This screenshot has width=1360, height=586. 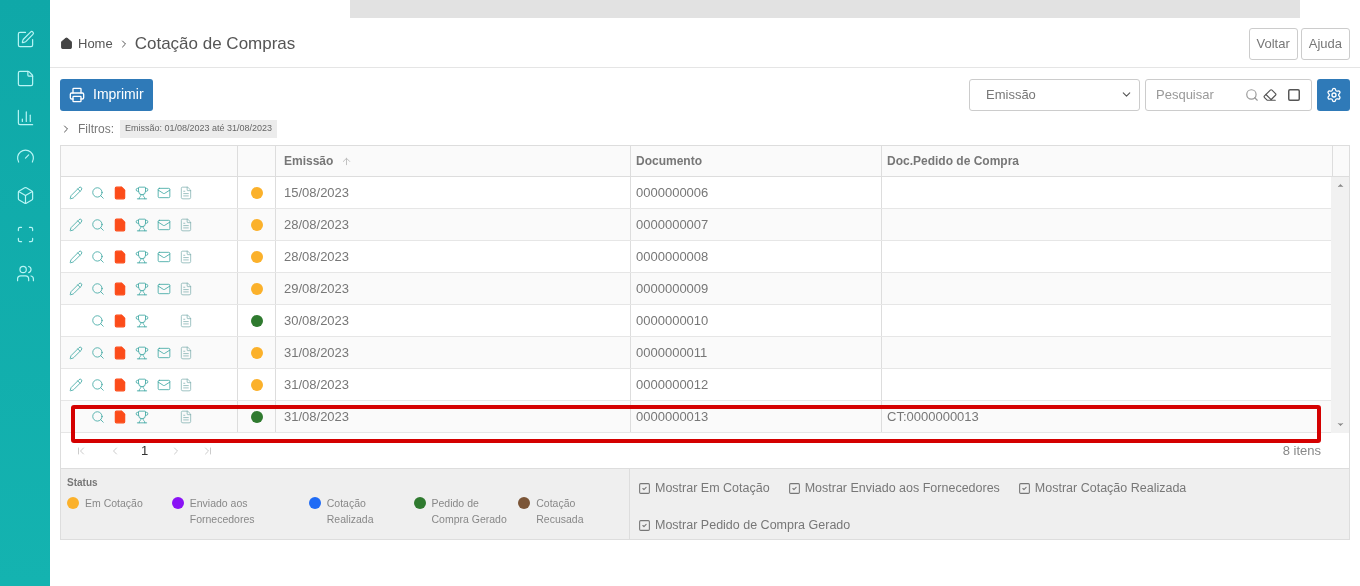 What do you see at coordinates (893, 488) in the screenshot?
I see `status-filter-checkbox: Mostrar Enviado aos Fornecedores` at bounding box center [893, 488].